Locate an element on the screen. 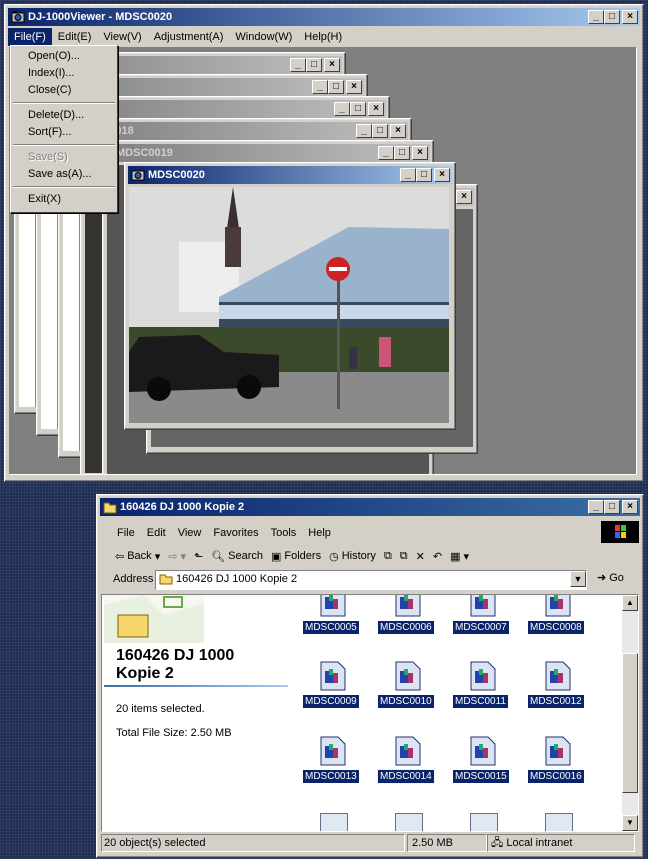  views-button: ▦ ▾ is located at coordinates (459, 556).